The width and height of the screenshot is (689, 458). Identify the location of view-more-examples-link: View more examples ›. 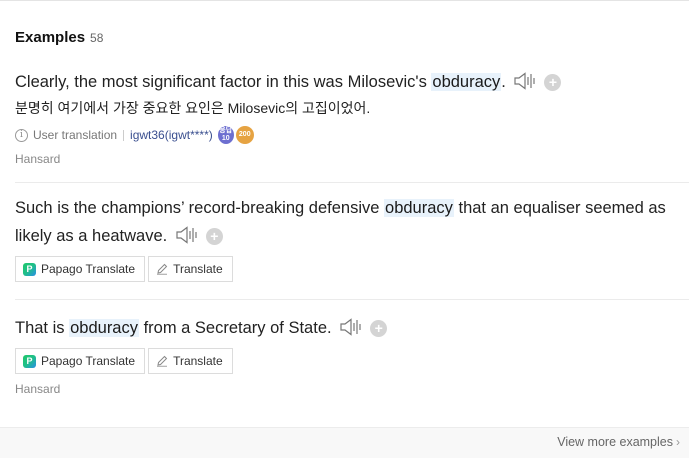
(618, 442).